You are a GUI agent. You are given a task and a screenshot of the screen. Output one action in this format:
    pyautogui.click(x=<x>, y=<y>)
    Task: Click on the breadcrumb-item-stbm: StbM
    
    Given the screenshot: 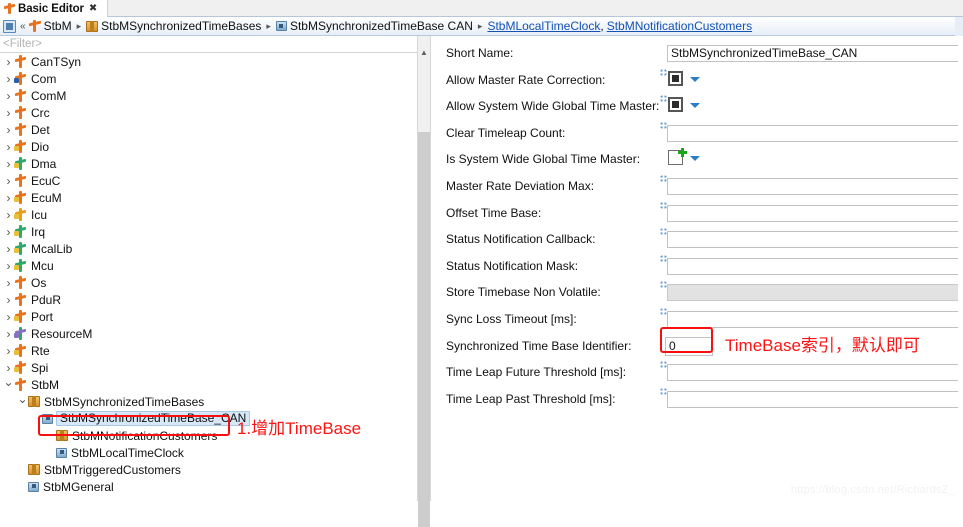 What is the action you would take?
    pyautogui.click(x=50, y=26)
    